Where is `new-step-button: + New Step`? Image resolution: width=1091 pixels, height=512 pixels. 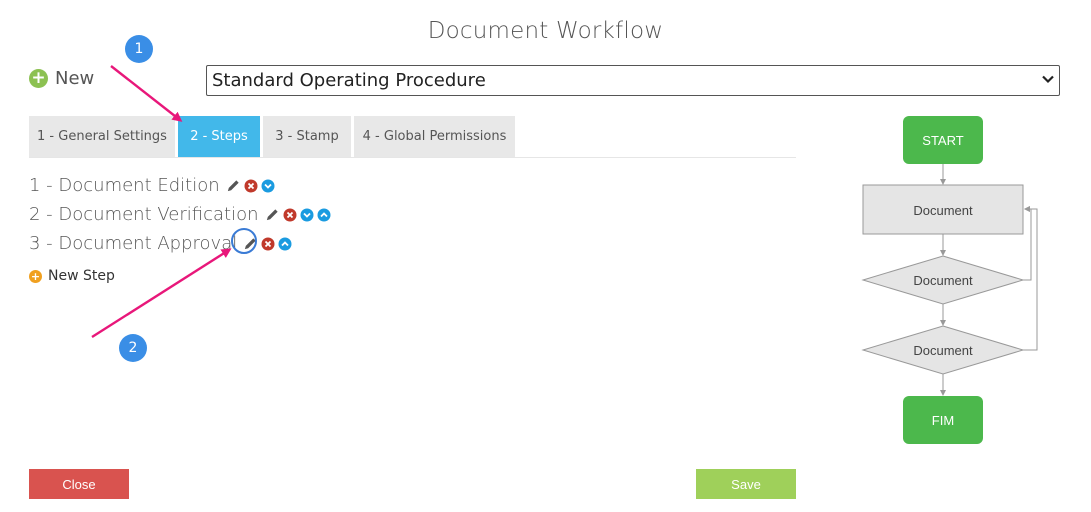
new-step-button: + New Step is located at coordinates (72, 276).